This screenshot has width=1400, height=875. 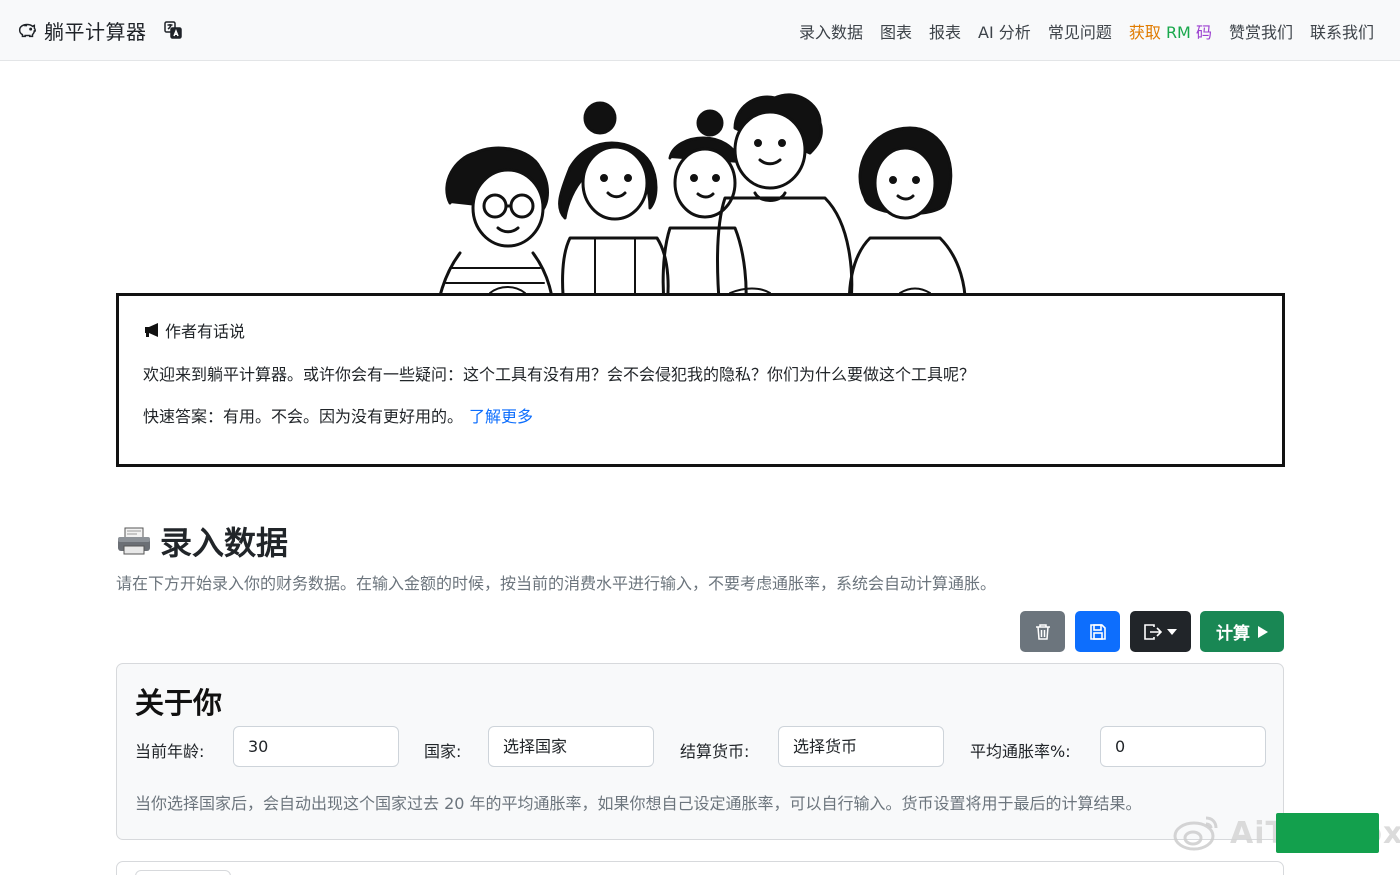 What do you see at coordinates (785, 201) in the screenshot?
I see `person-curly` at bounding box center [785, 201].